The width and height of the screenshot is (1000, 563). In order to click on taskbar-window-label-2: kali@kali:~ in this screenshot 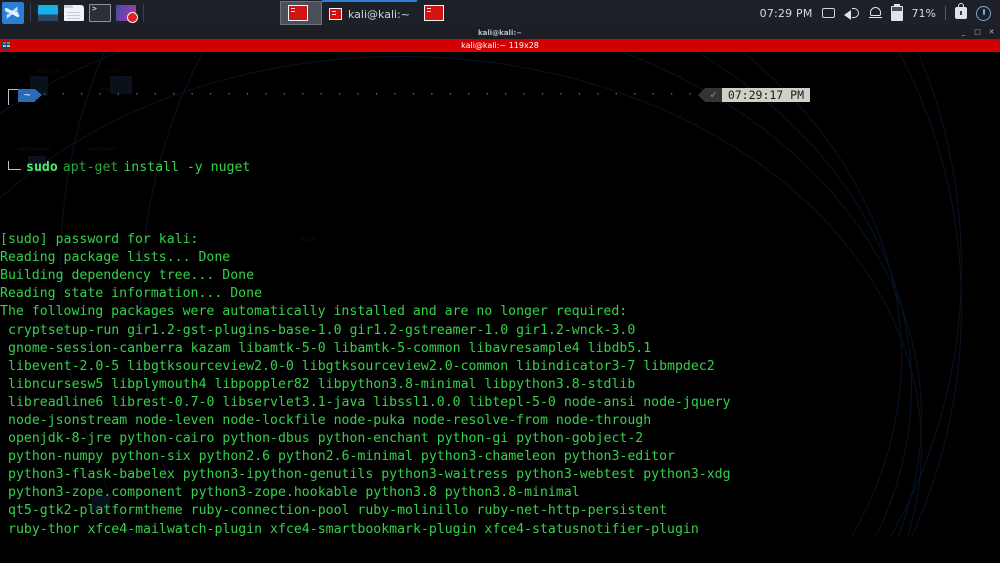, I will do `click(379, 14)`.